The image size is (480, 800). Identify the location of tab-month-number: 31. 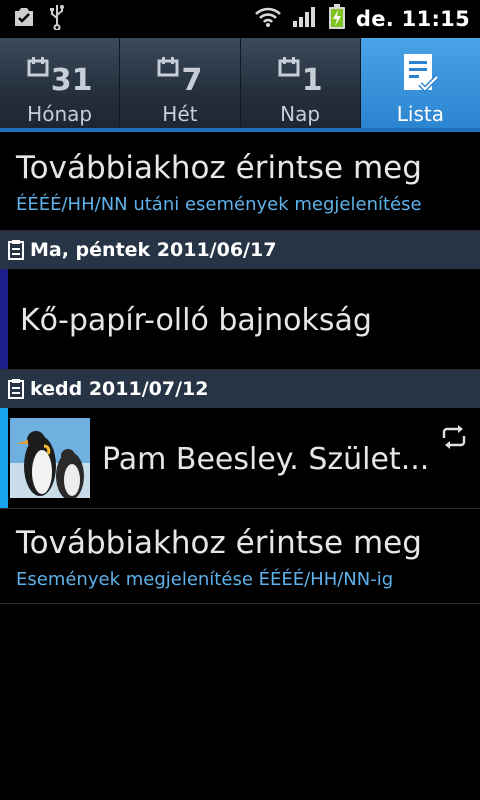
(71, 80).